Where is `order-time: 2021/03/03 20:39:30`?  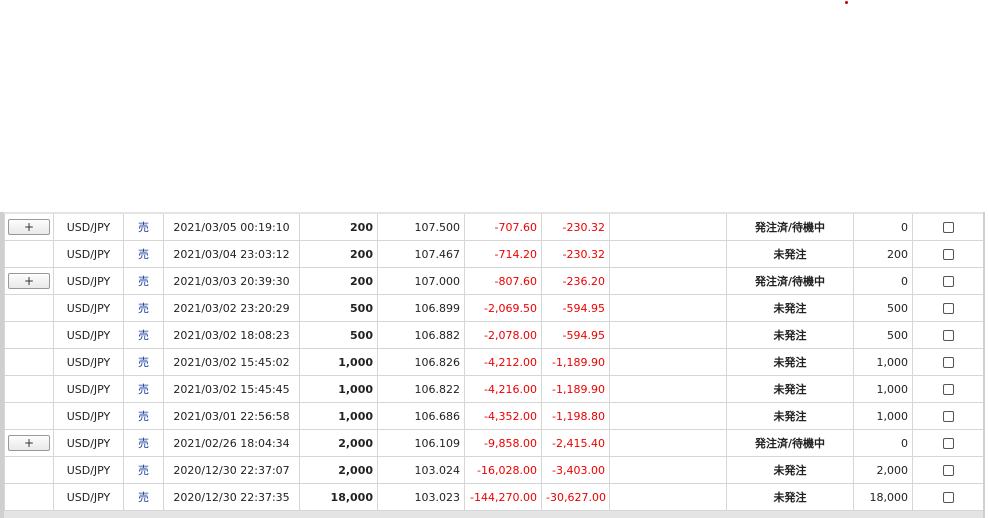 order-time: 2021/03/03 20:39:30 is located at coordinates (231, 281).